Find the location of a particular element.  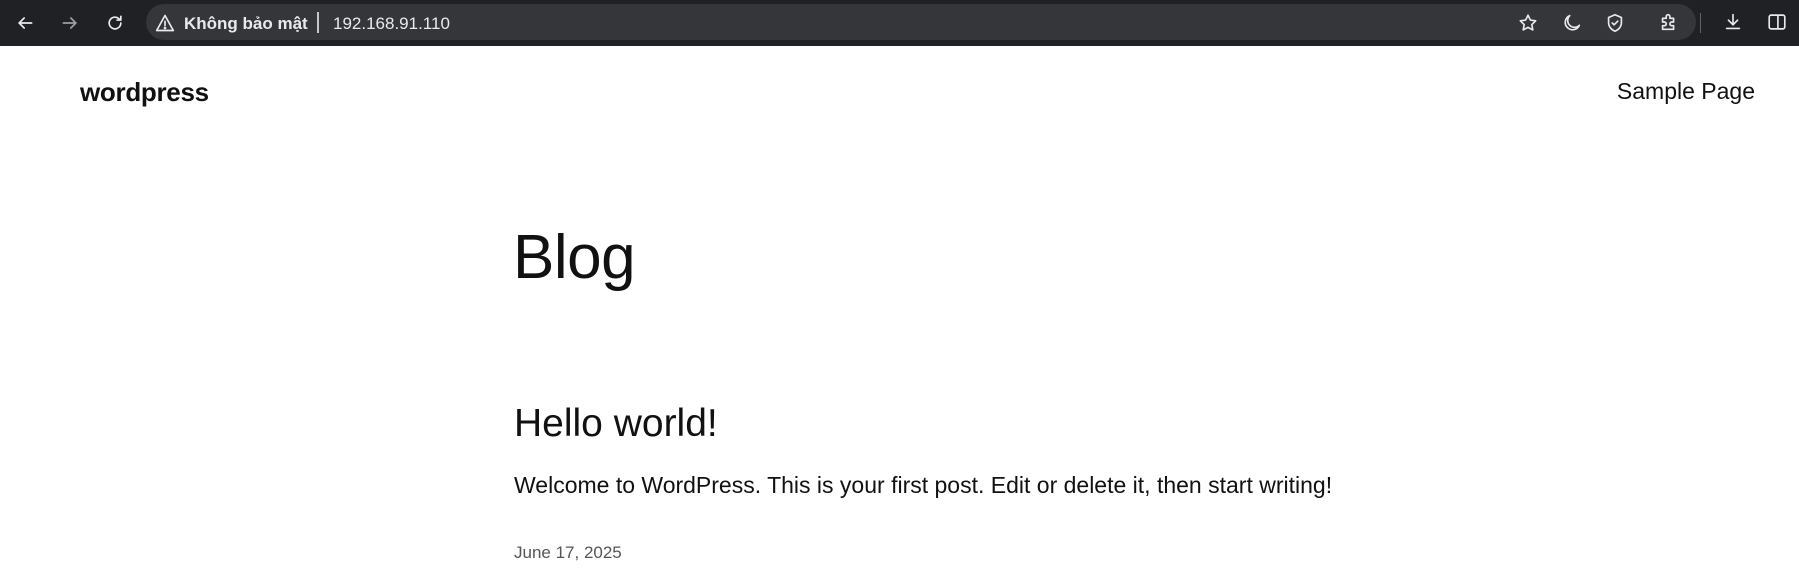

forward-button is located at coordinates (70, 23).